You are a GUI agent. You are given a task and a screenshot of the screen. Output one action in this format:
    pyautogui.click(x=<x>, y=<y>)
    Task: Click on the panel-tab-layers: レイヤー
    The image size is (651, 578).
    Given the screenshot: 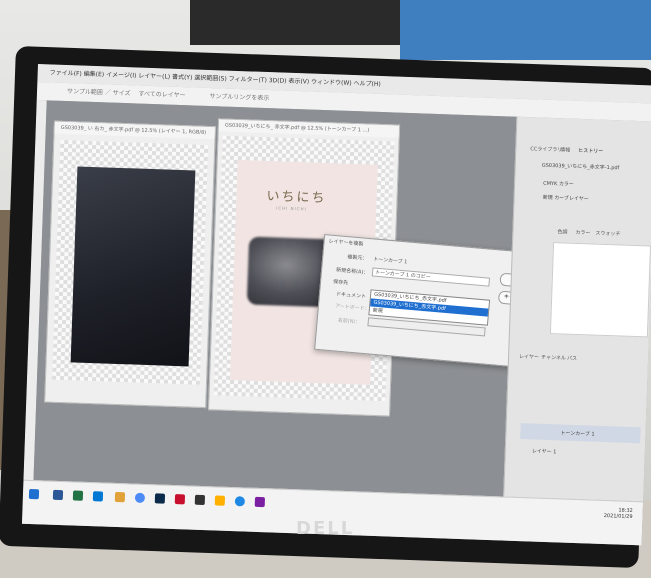 What is the action you would take?
    pyautogui.click(x=529, y=357)
    